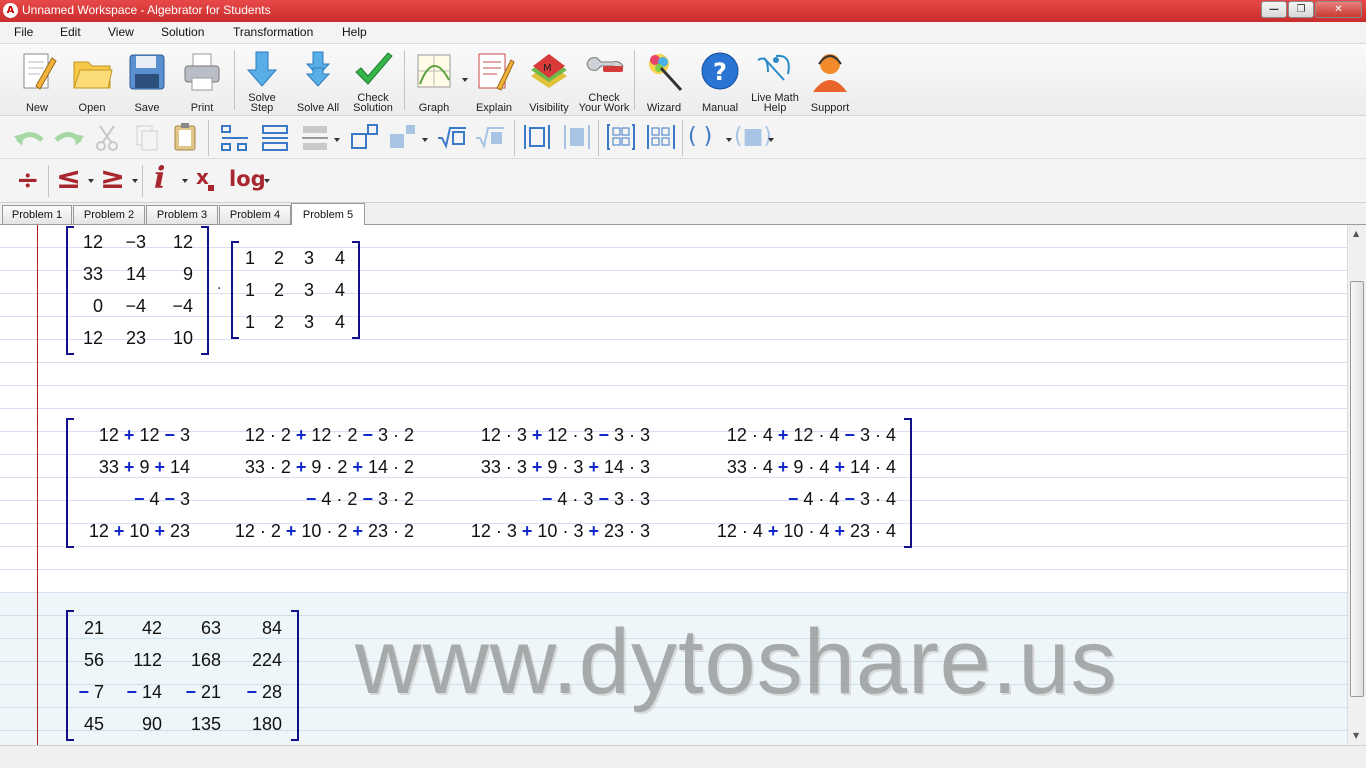 The image size is (1366, 768). What do you see at coordinates (185, 181) in the screenshot?
I see `imaginary-dropdown` at bounding box center [185, 181].